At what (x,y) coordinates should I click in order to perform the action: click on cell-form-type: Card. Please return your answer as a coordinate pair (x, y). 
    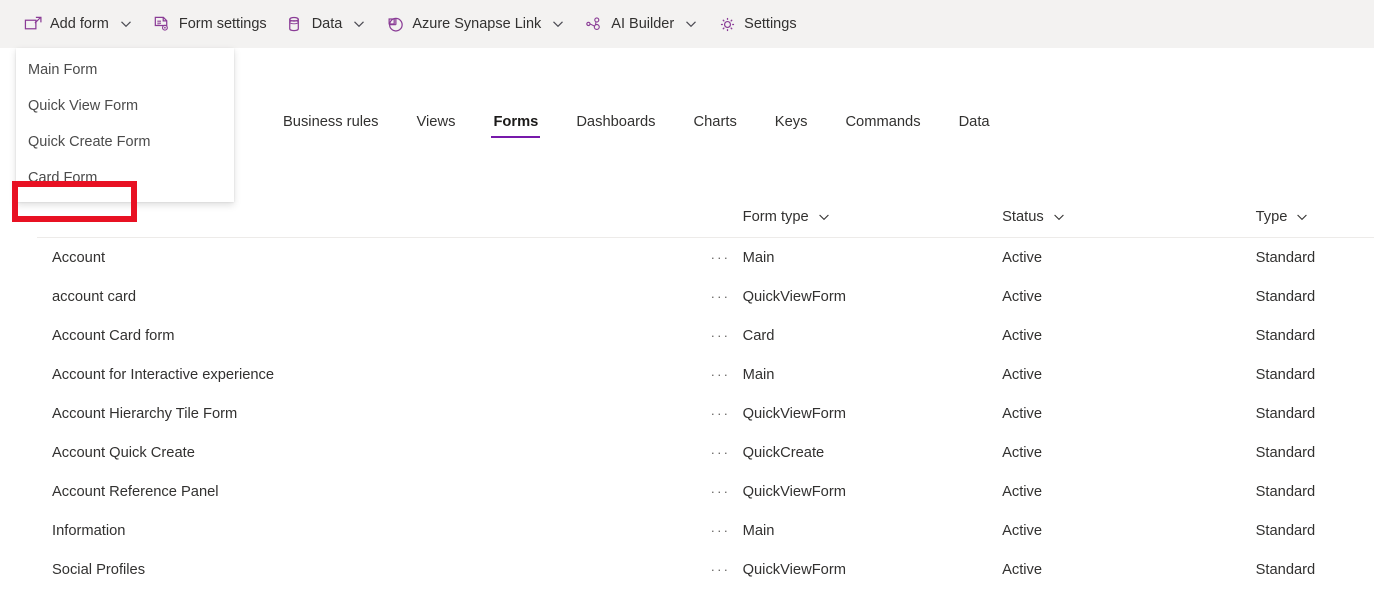
    Looking at the image, I should click on (758, 335).